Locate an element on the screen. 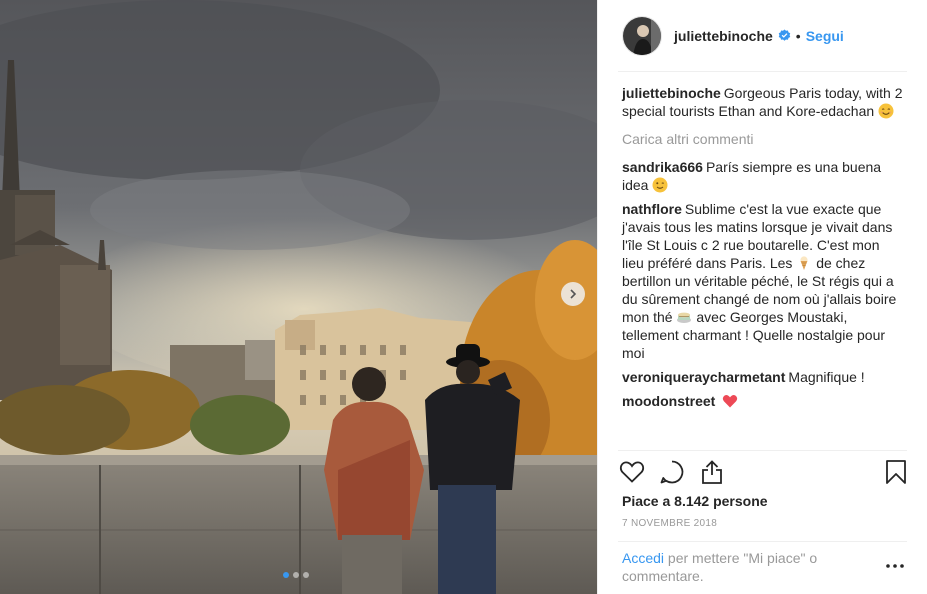 Image resolution: width=927 pixels, height=594 pixels. post-date: 7 NOVEMBRE 2018 is located at coordinates (669, 523).